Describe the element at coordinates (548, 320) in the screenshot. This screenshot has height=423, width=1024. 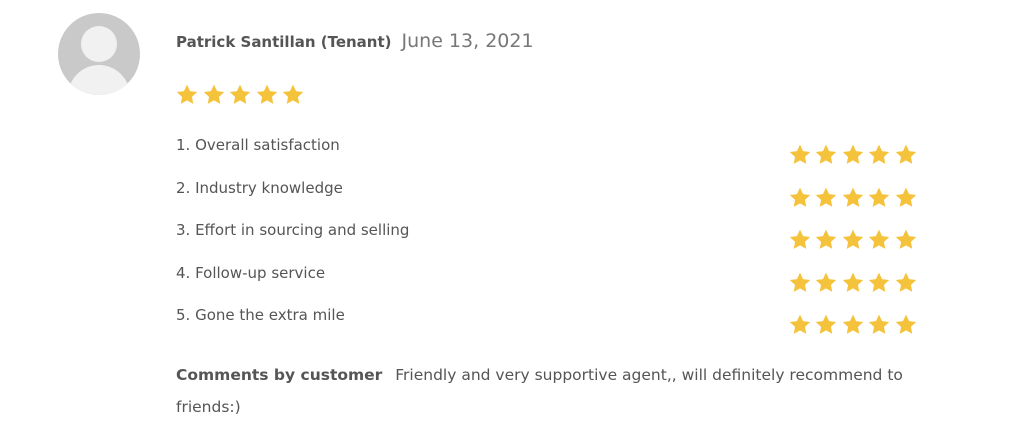
I see `criteria-row: 5. Gone the extra mile` at that location.